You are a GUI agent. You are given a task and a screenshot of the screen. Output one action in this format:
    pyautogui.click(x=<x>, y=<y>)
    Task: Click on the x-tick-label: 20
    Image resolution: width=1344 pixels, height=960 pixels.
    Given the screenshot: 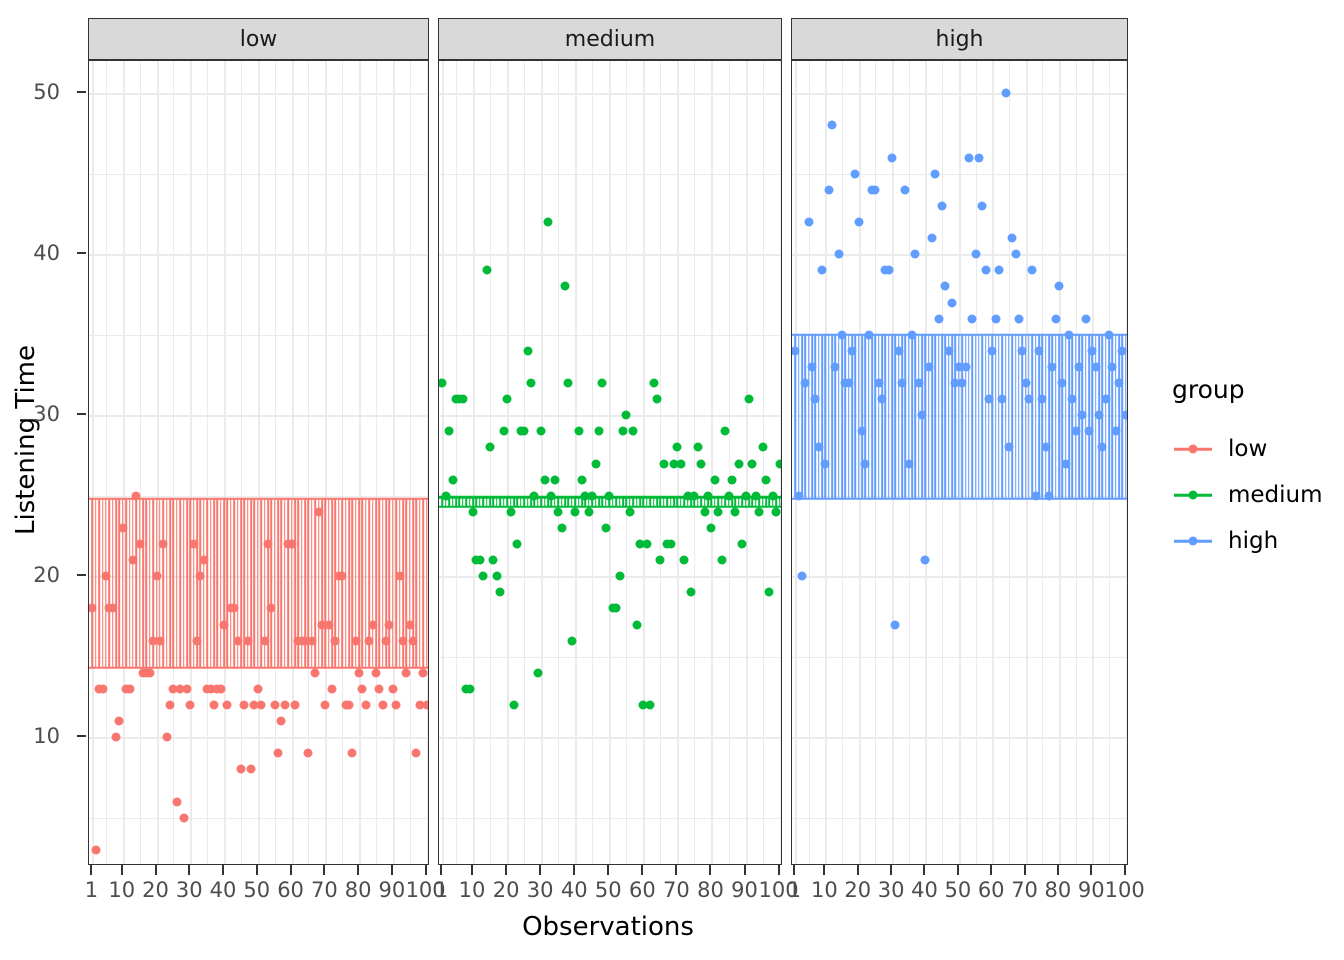 What is the action you would take?
    pyautogui.click(x=155, y=890)
    